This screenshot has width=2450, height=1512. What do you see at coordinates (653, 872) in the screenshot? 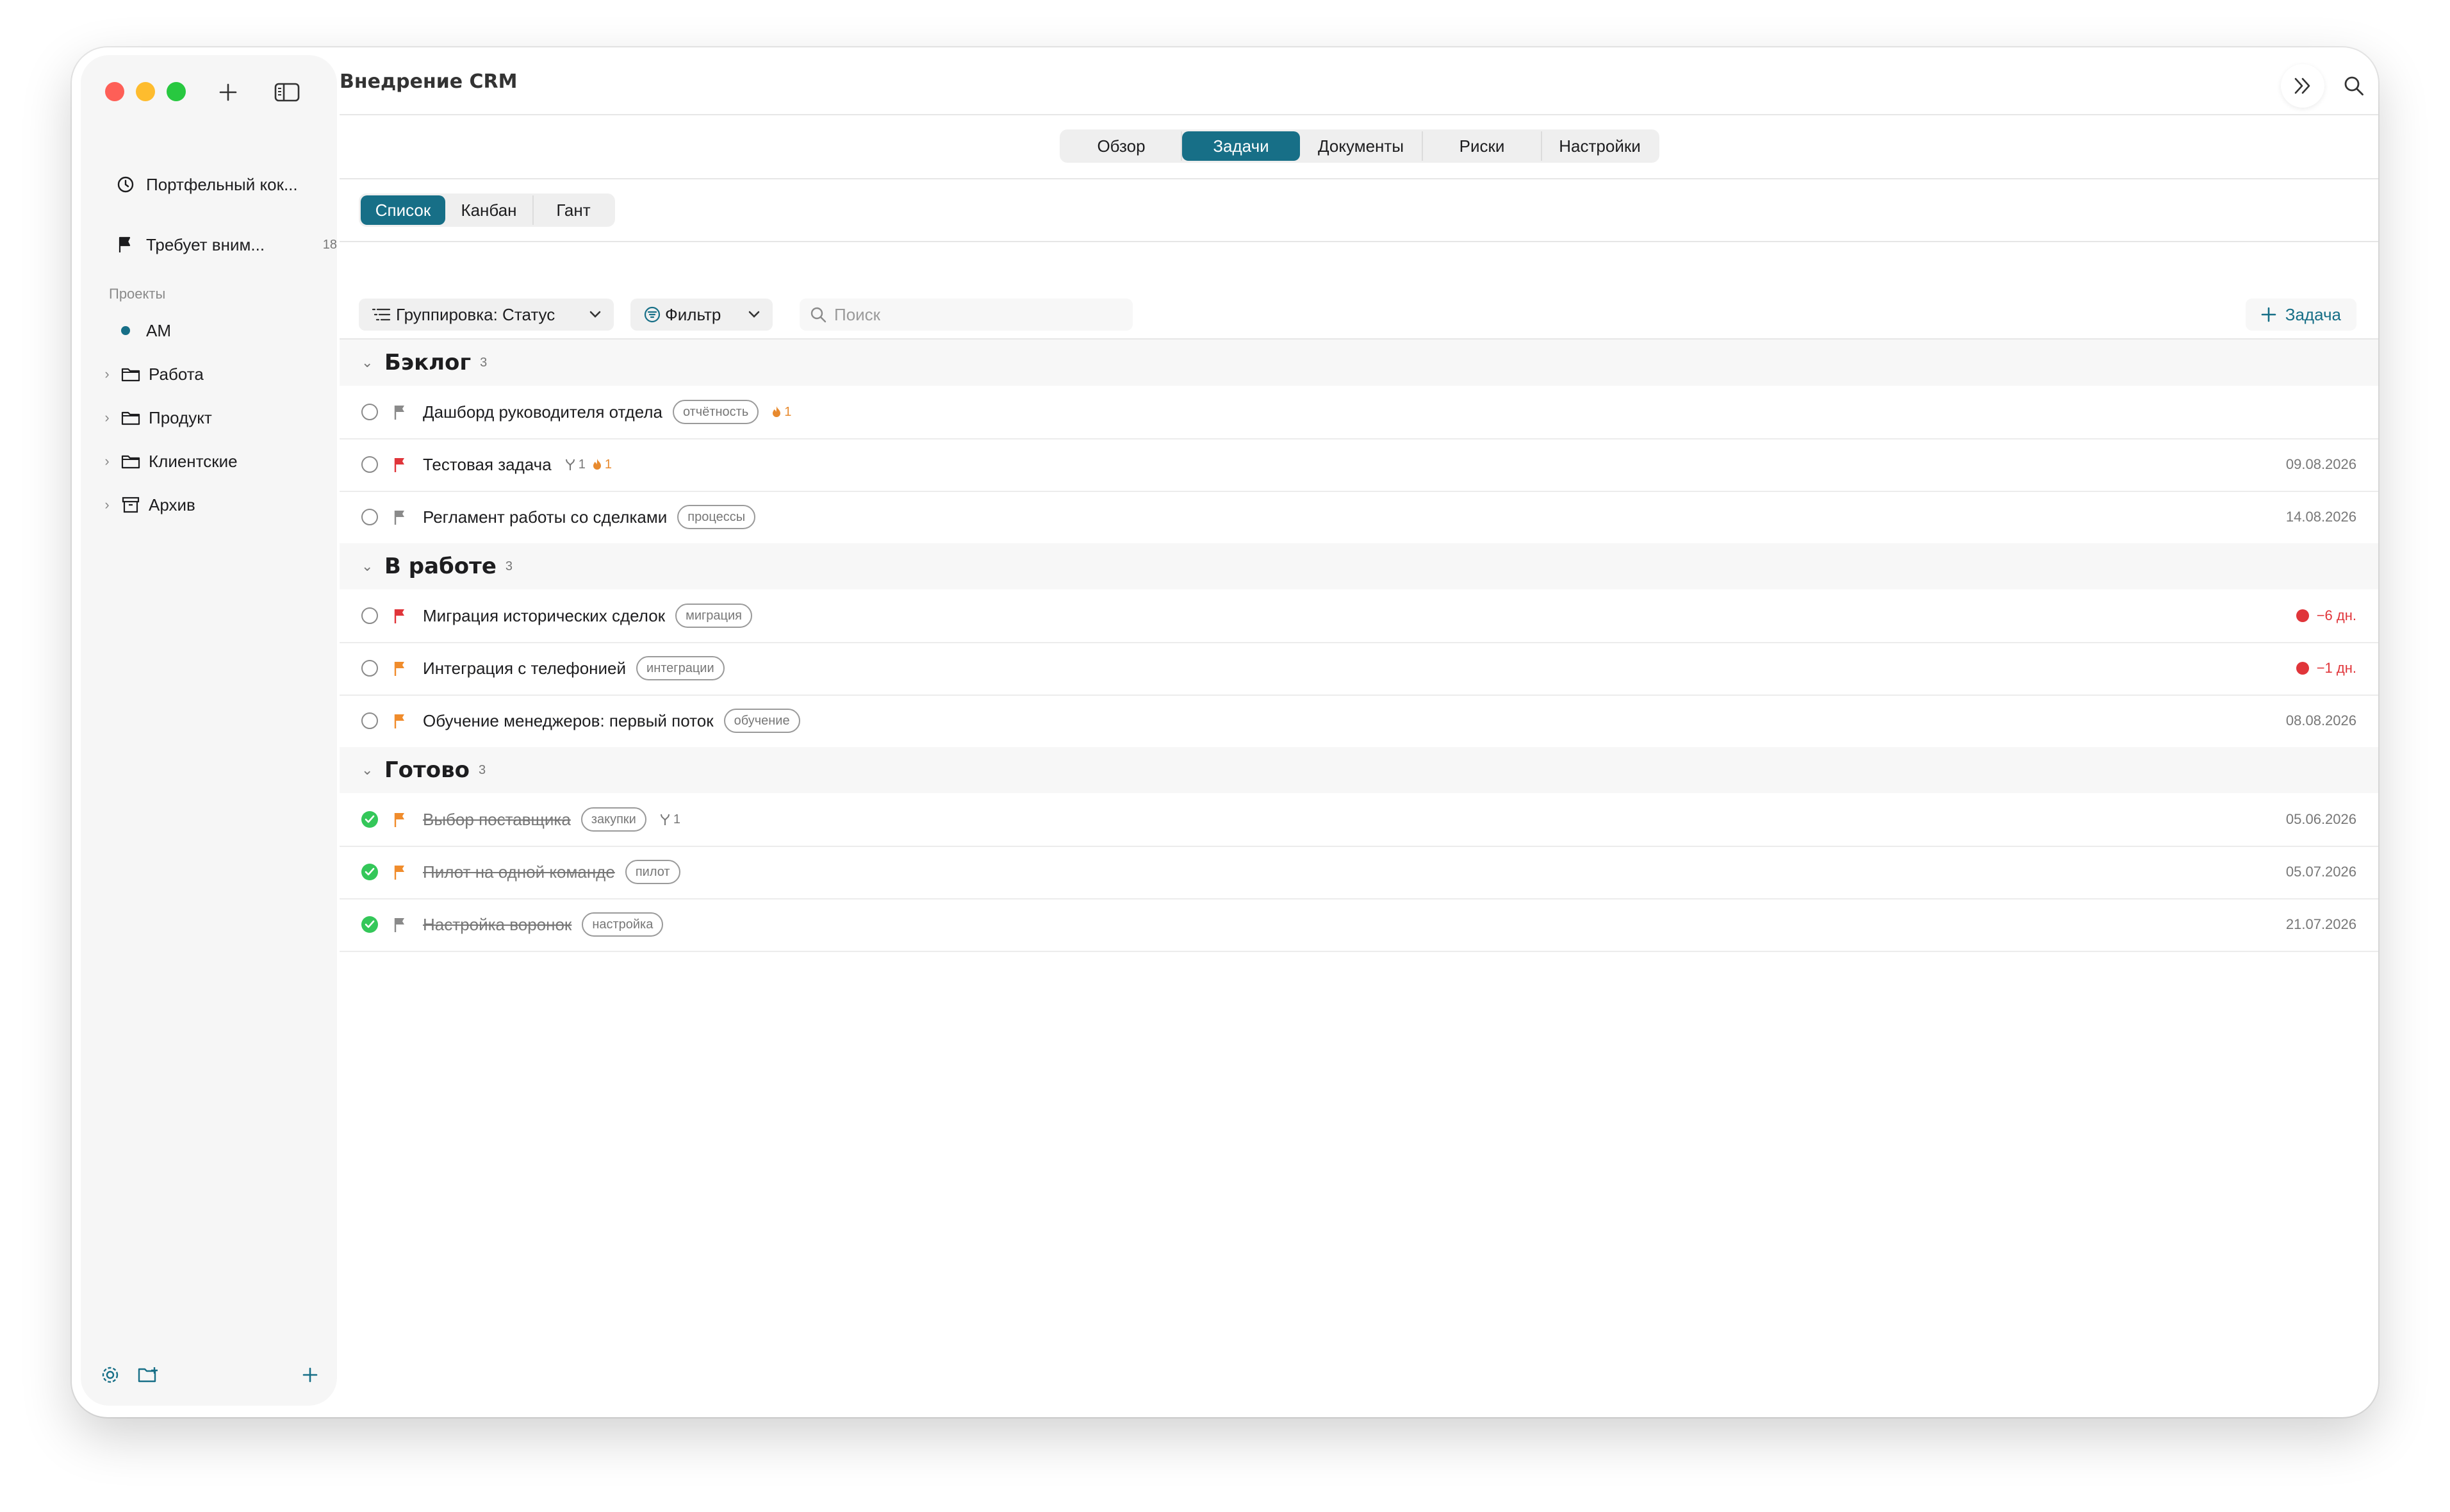
I see `task-tag: пилот` at bounding box center [653, 872].